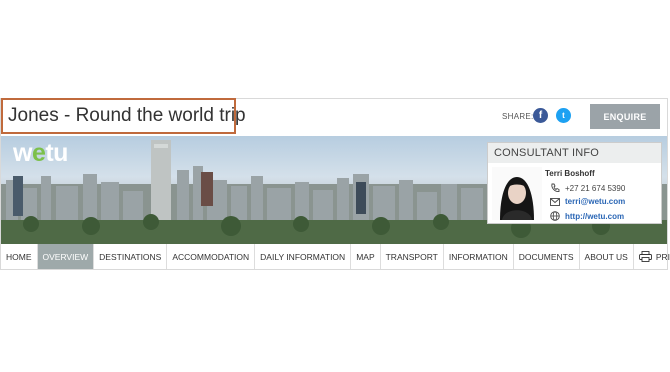  What do you see at coordinates (574, 153) in the screenshot?
I see `consultant-info-heading: CONSULTANT INFO` at bounding box center [574, 153].